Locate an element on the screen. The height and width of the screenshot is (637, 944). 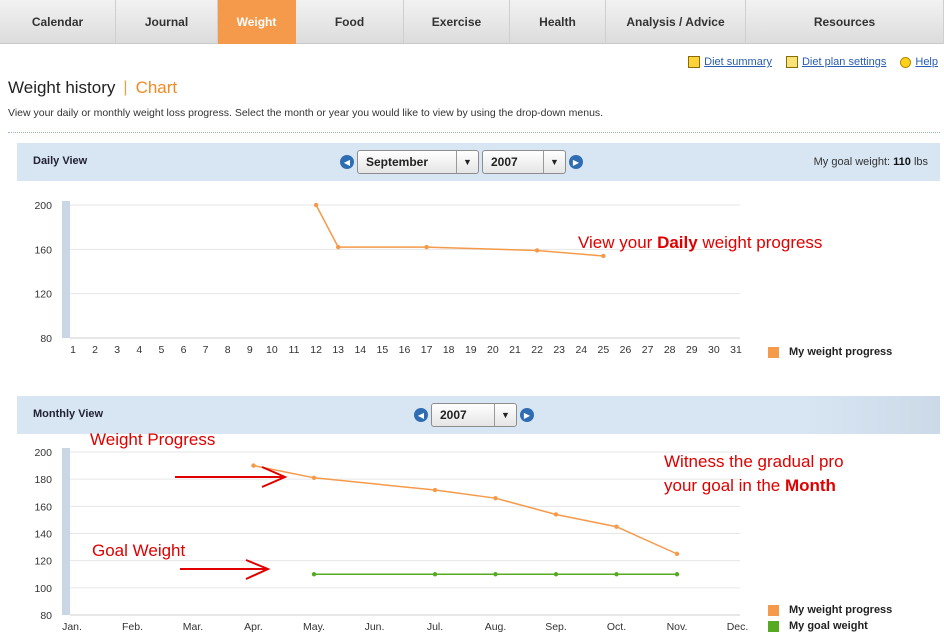
goal-prefix: My goal weight: is located at coordinates (852, 162).